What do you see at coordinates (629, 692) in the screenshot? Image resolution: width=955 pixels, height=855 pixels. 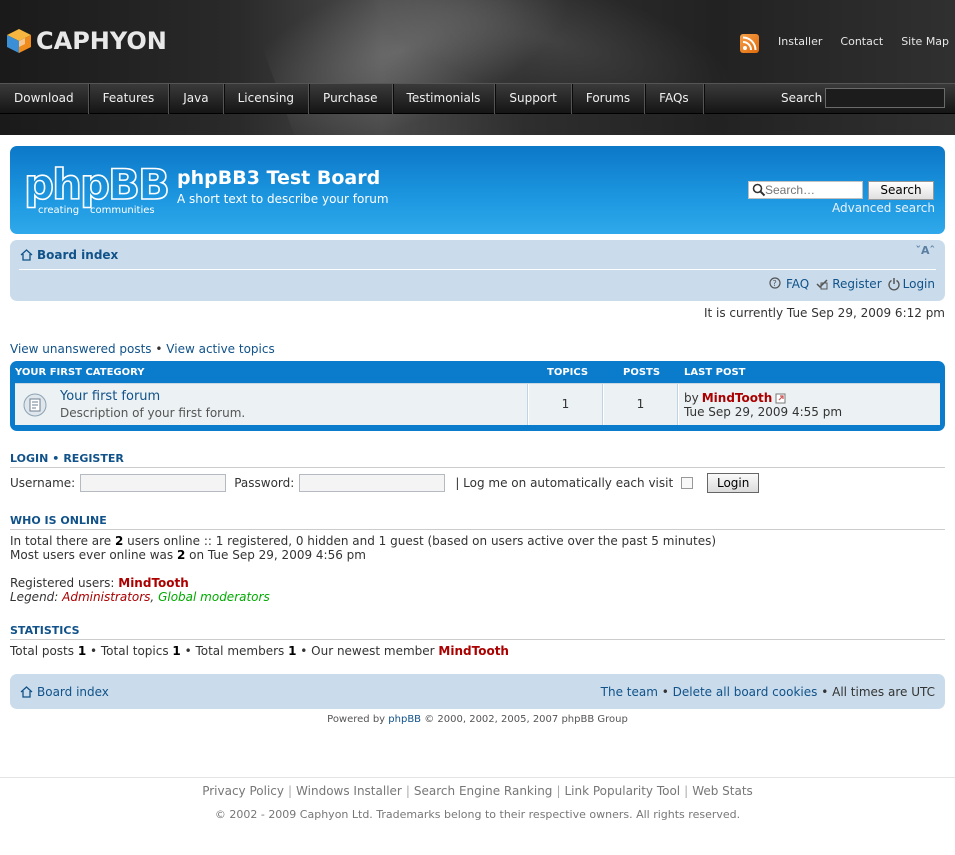 I see `the-team-link: The team` at bounding box center [629, 692].